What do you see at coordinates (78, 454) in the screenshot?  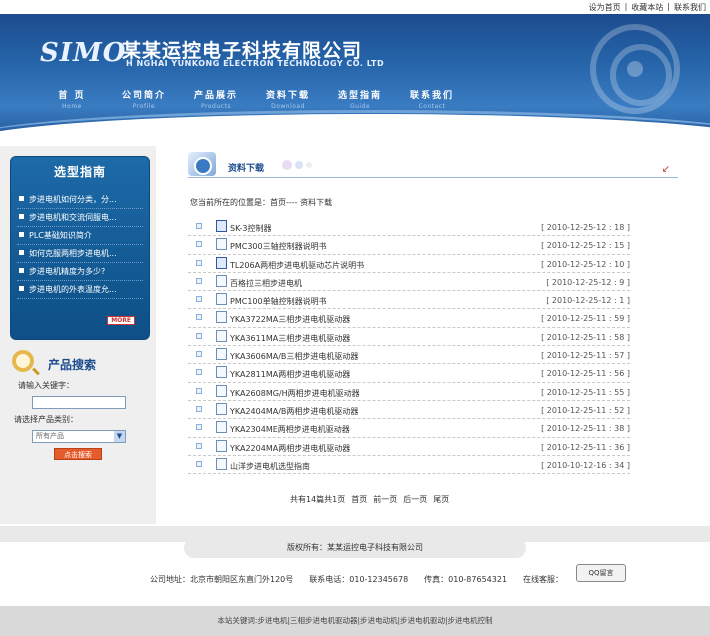 I see `search-button: 点击搜索` at bounding box center [78, 454].